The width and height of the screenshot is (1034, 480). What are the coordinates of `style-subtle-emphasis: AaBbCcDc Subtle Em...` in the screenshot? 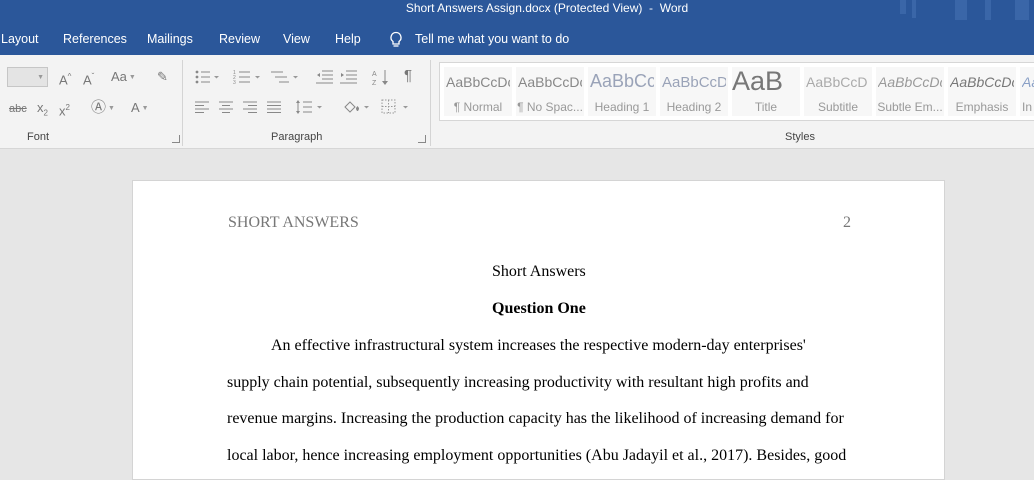 It's located at (910, 91).